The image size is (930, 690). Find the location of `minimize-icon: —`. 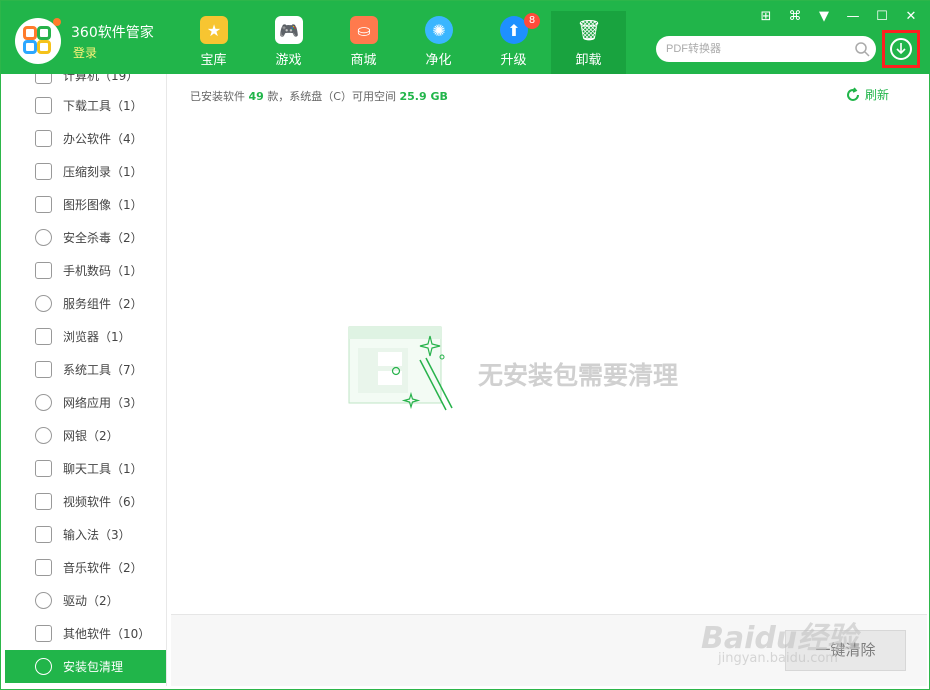

minimize-icon: — is located at coordinates (853, 17).